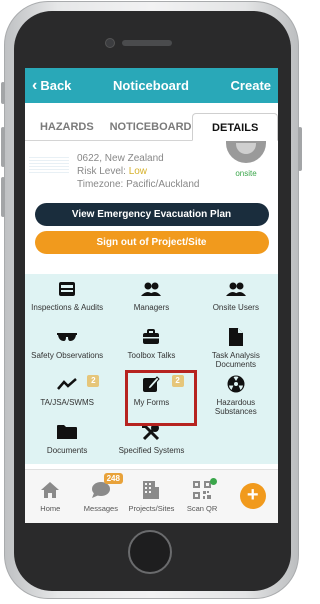 Image resolution: width=320 pixels, height=604 pixels. Describe the element at coordinates (103, 171) in the screenshot. I see `risk-label: Risk Level:` at that location.